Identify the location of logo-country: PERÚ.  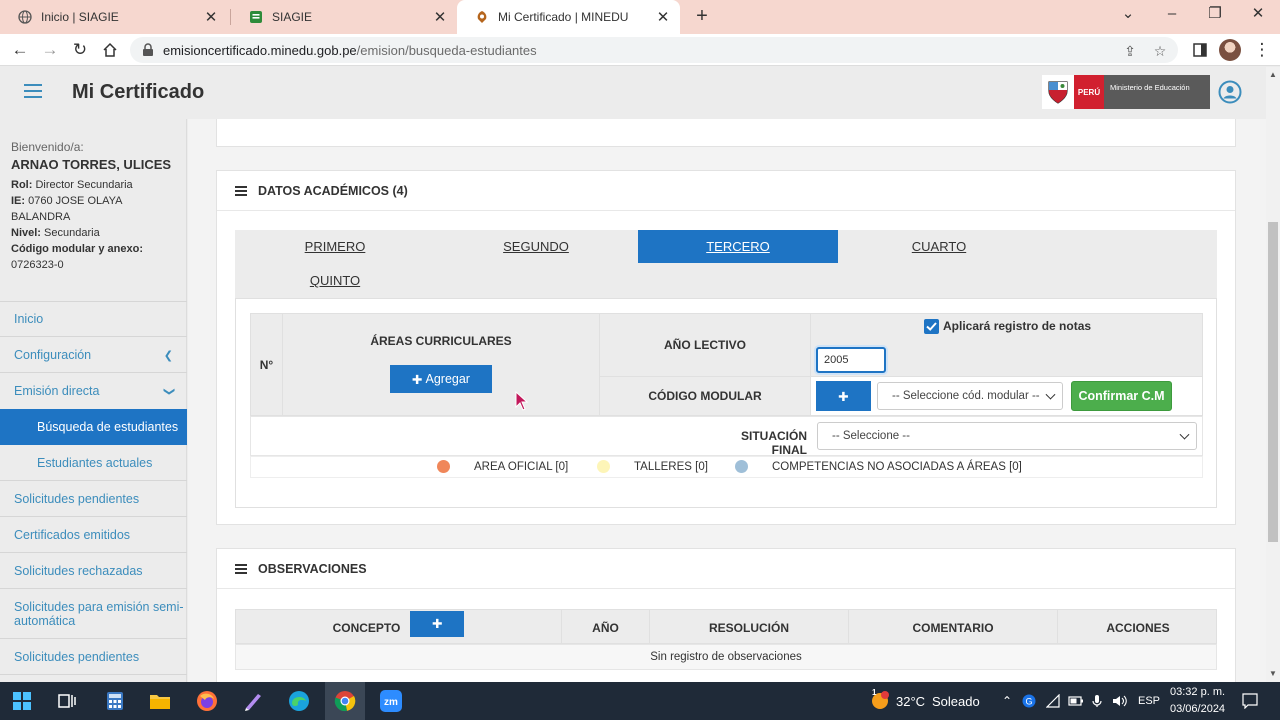
(1089, 92).